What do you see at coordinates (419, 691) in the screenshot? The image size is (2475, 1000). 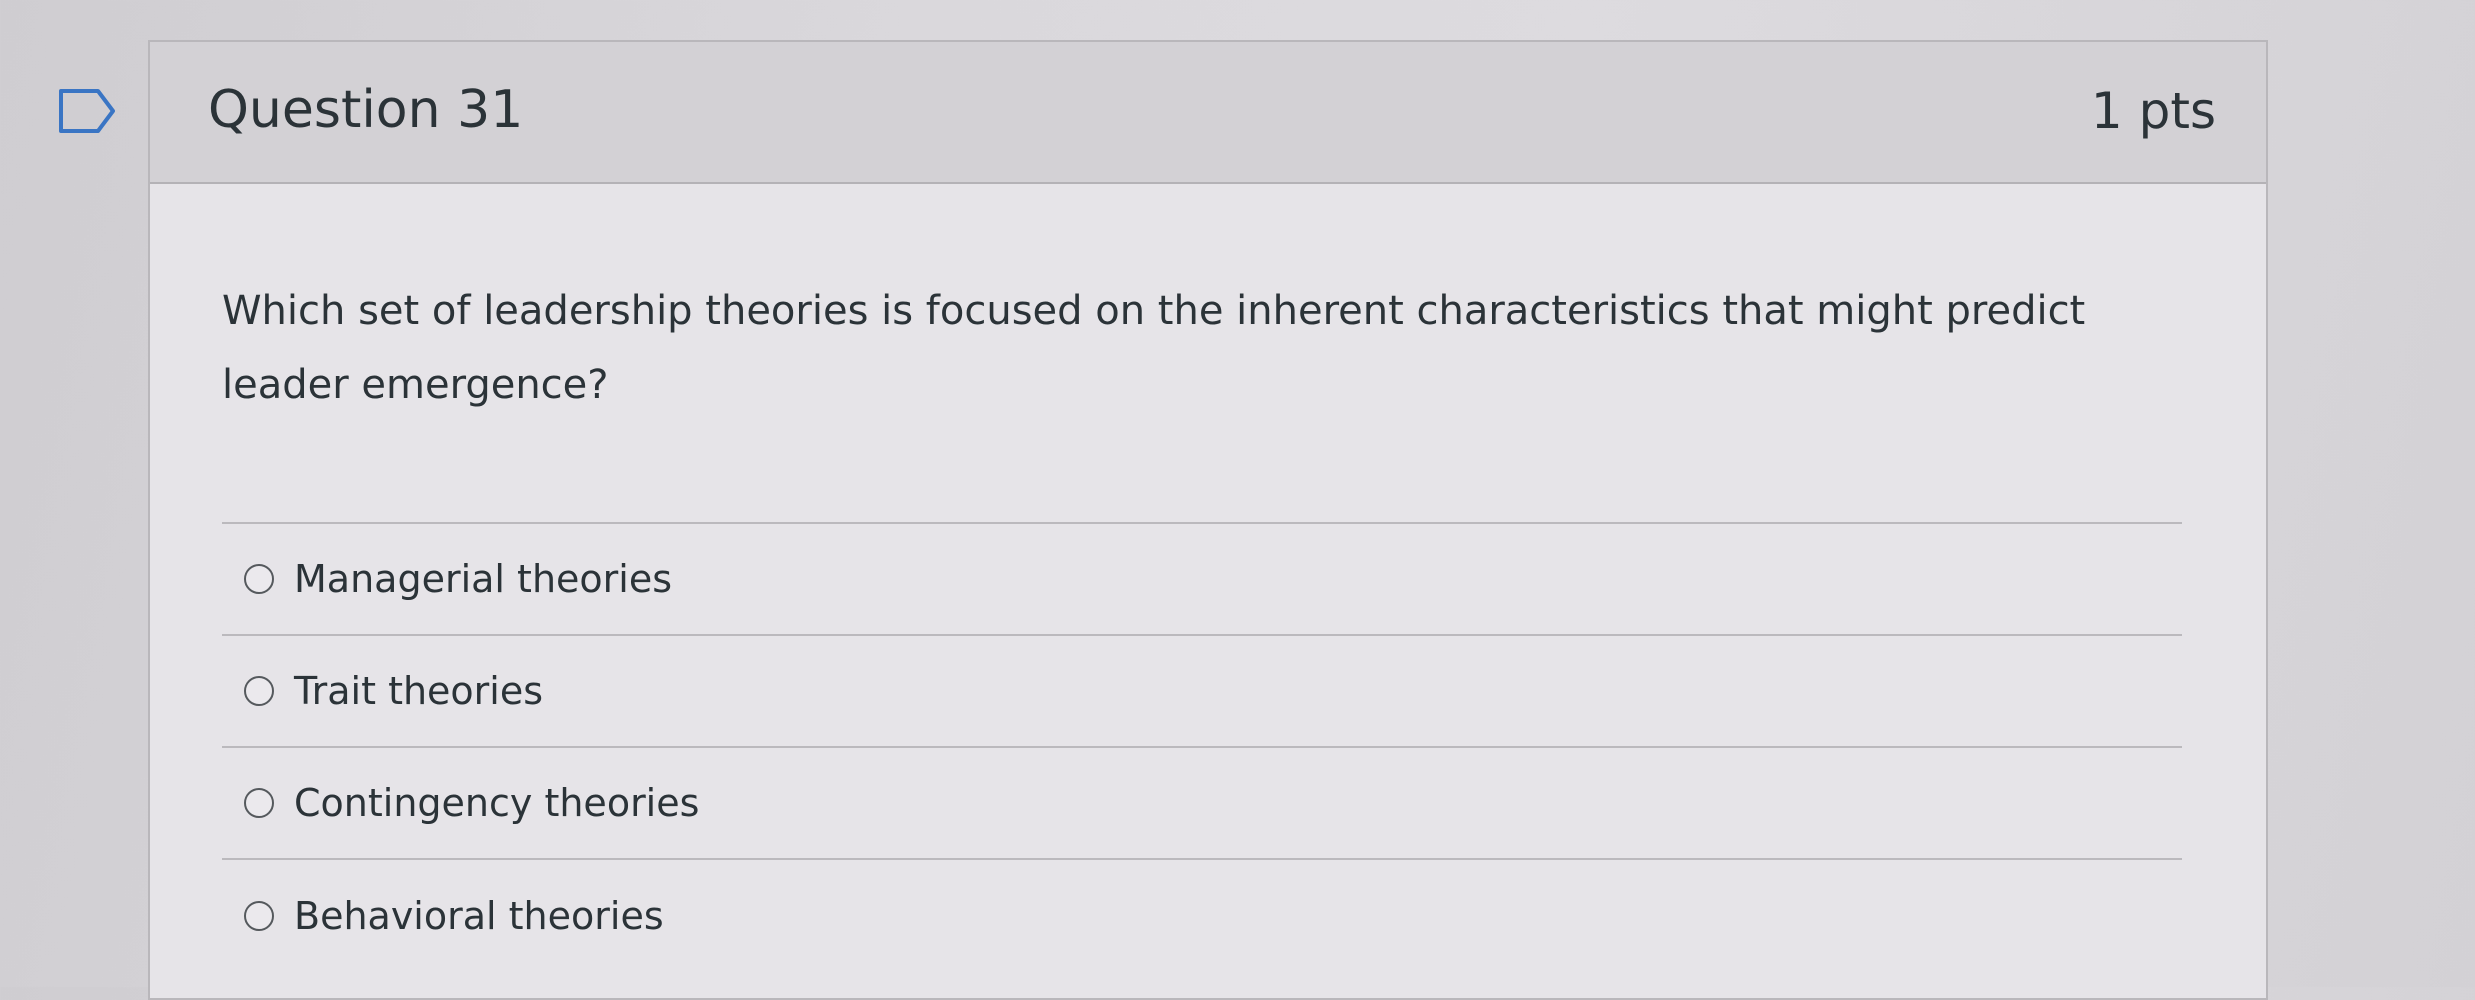 I see `answer-label: Trait theories` at bounding box center [419, 691].